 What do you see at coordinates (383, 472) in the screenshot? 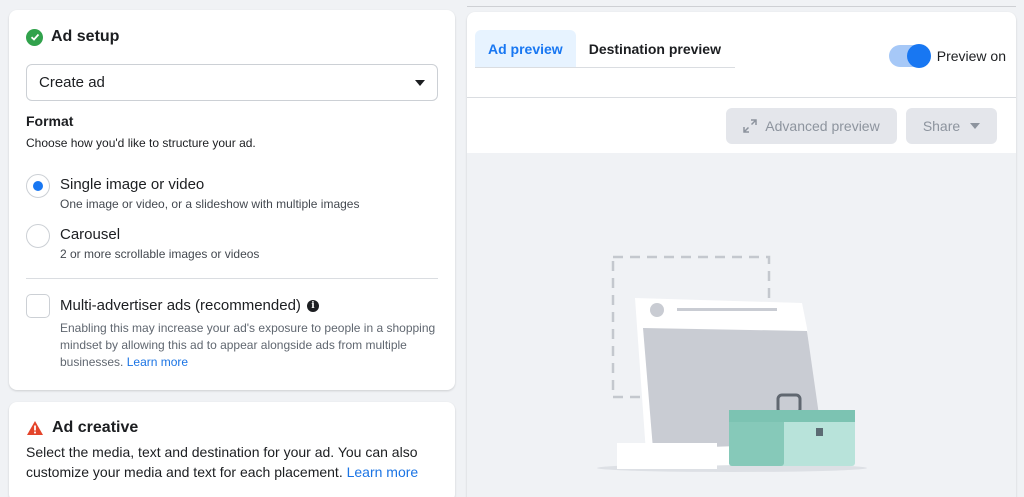
I see `creative-learn-more-link: Learn more` at bounding box center [383, 472].